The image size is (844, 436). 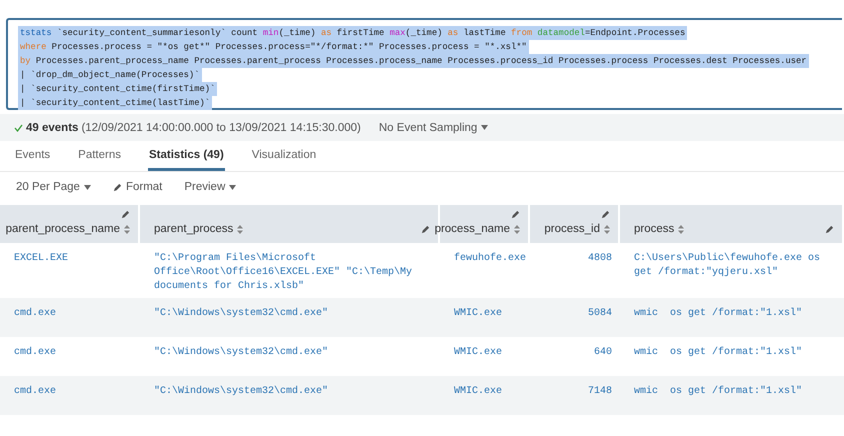 I want to click on format-button: Format, so click(x=137, y=187).